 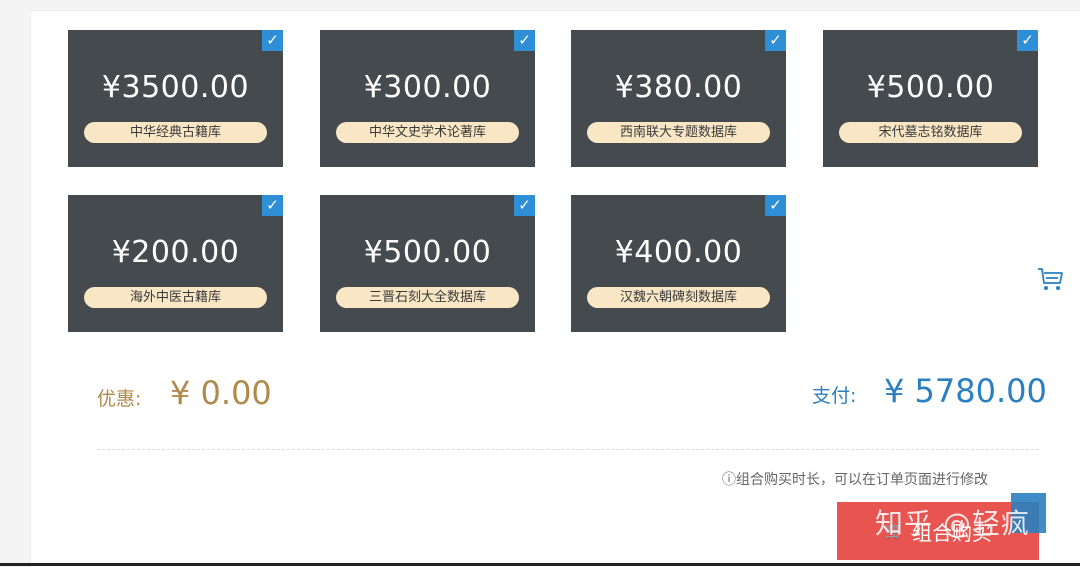 What do you see at coordinates (175, 87) in the screenshot?
I see `product-price: ¥3500.00` at bounding box center [175, 87].